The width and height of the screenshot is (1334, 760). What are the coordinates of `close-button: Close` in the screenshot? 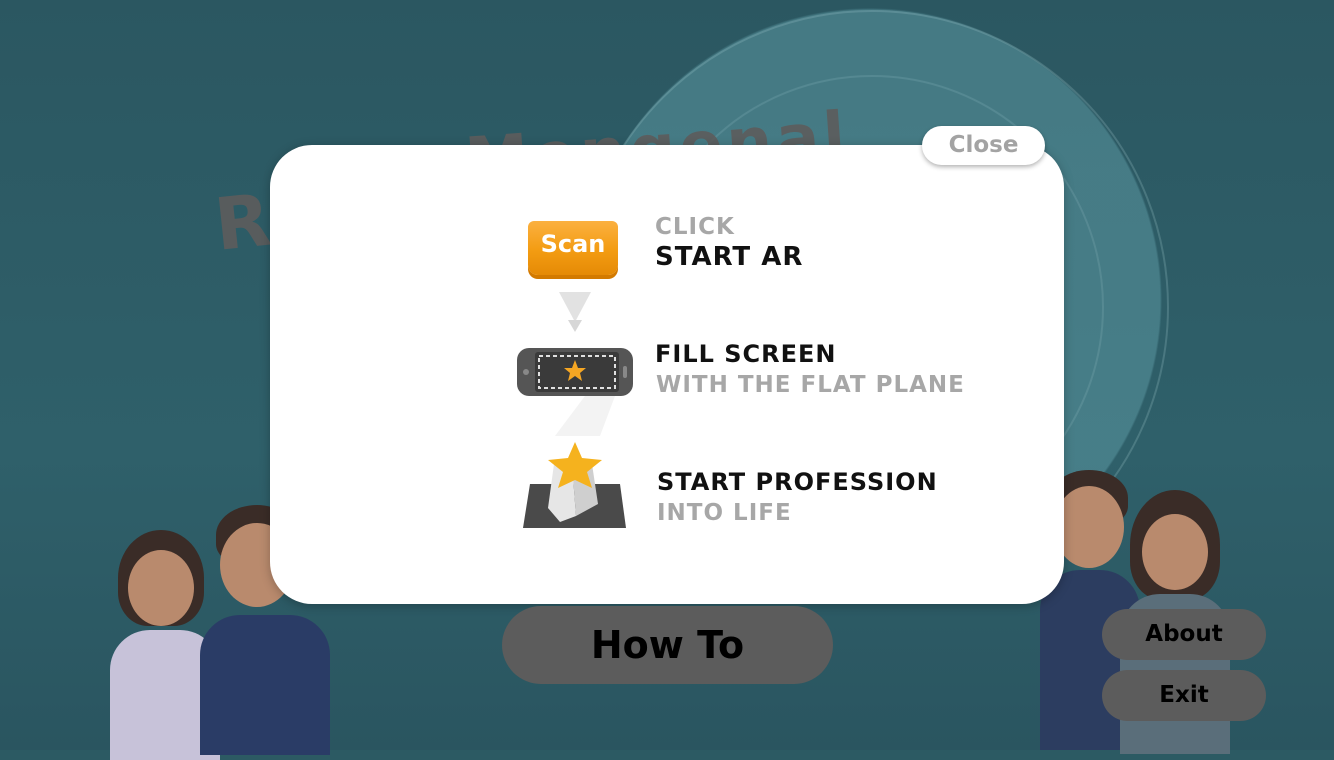 It's located at (983, 145).